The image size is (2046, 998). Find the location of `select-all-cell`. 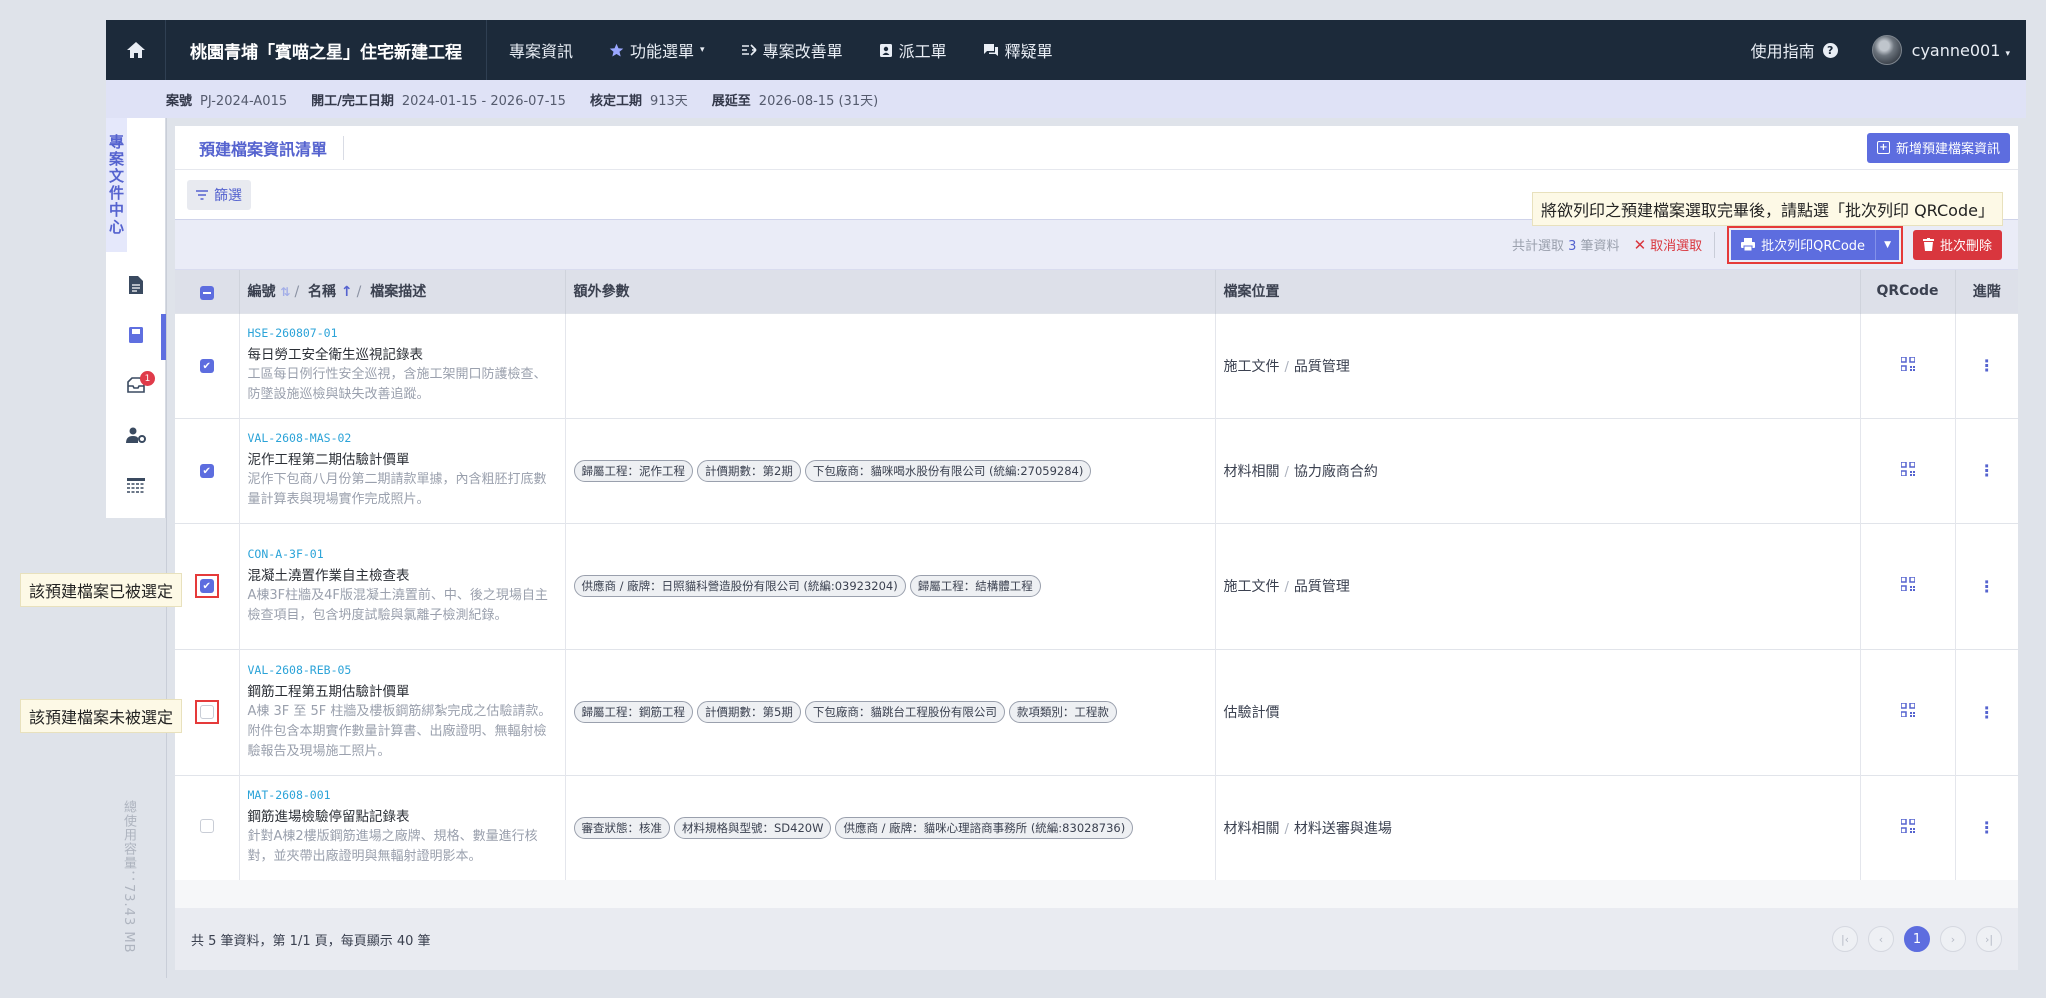

select-all-cell is located at coordinates (207, 291).